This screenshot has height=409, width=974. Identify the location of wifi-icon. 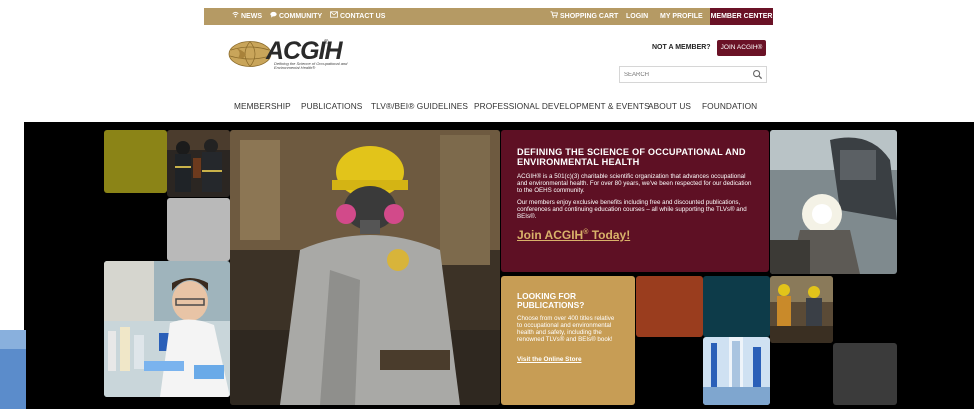
(235, 16).